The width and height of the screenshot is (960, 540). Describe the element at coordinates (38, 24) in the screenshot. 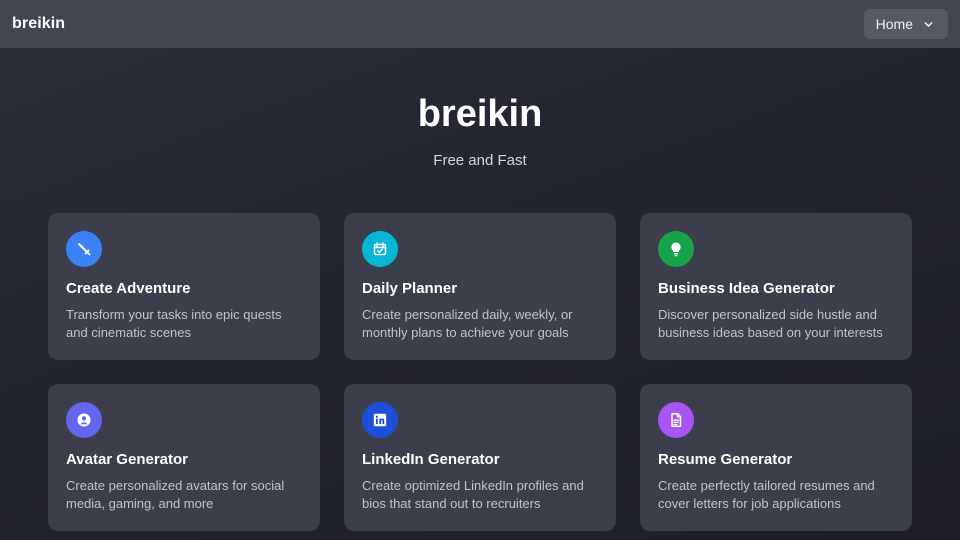

I see `brand-logo: breikin` at that location.